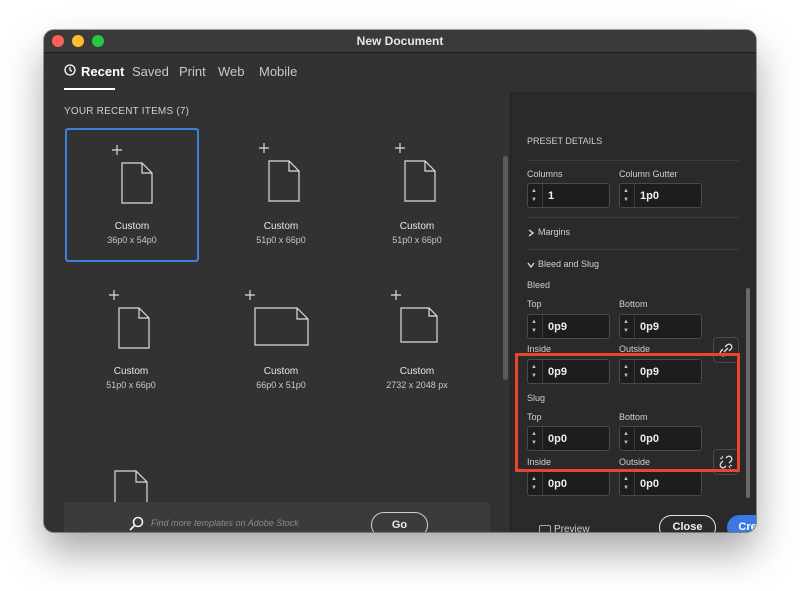  I want to click on slug-highlight-box, so click(627, 412).